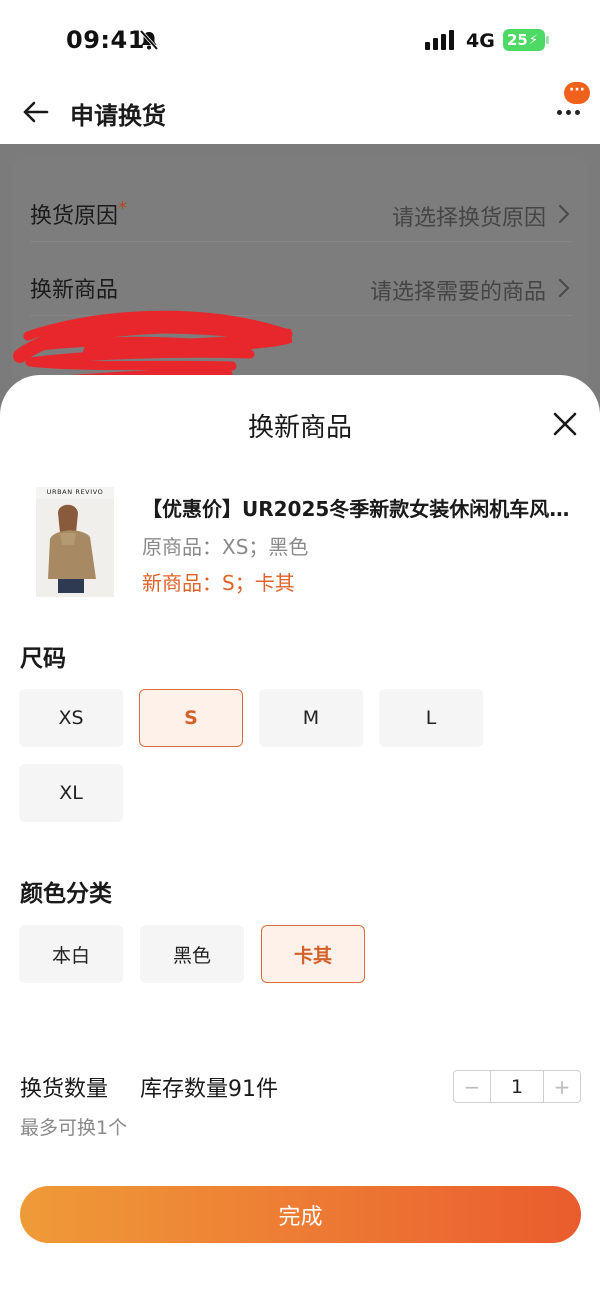 This screenshot has width=600, height=1300. Describe the element at coordinates (79, 213) in the screenshot. I see `reason-label: 换货原因*` at that location.